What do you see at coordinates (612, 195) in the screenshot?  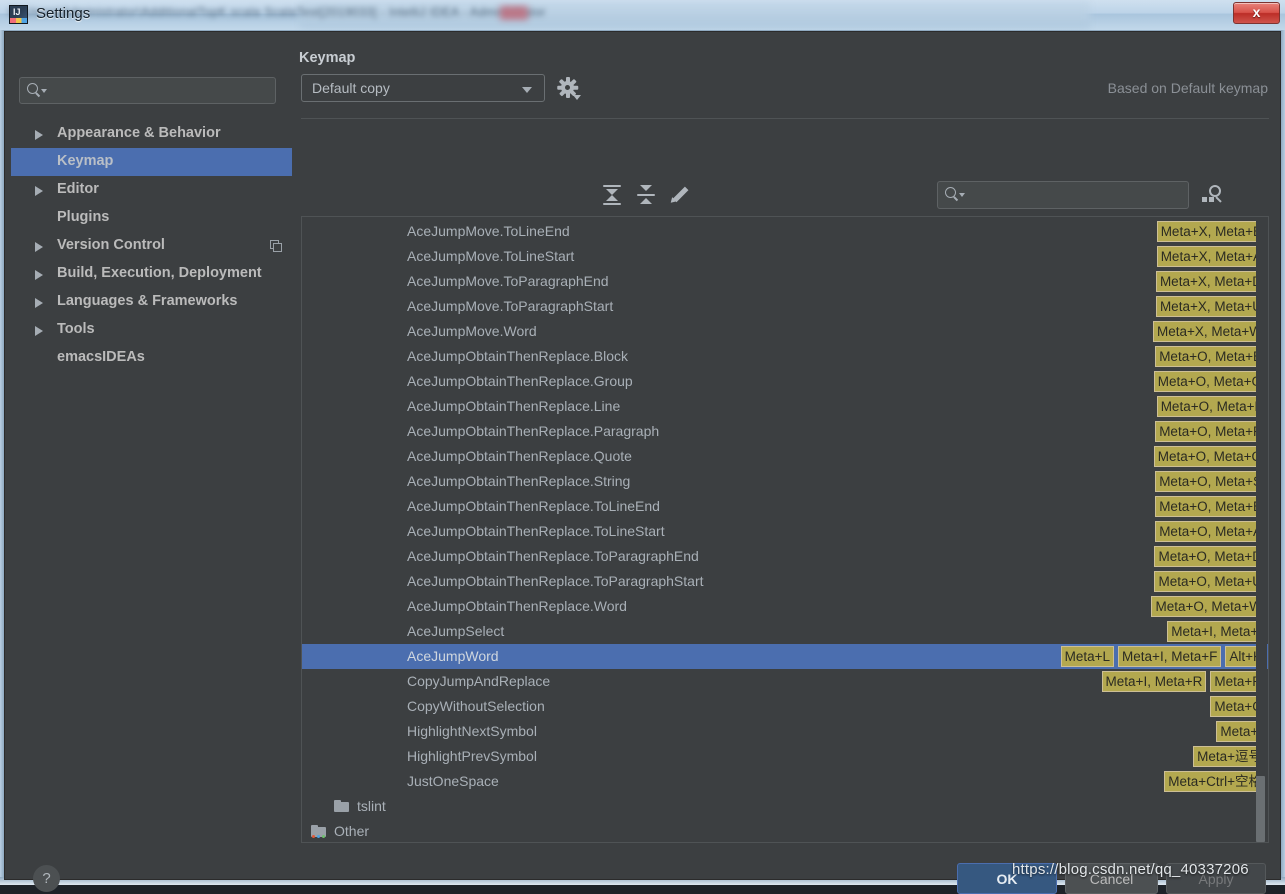 I see `expand-all-icon` at bounding box center [612, 195].